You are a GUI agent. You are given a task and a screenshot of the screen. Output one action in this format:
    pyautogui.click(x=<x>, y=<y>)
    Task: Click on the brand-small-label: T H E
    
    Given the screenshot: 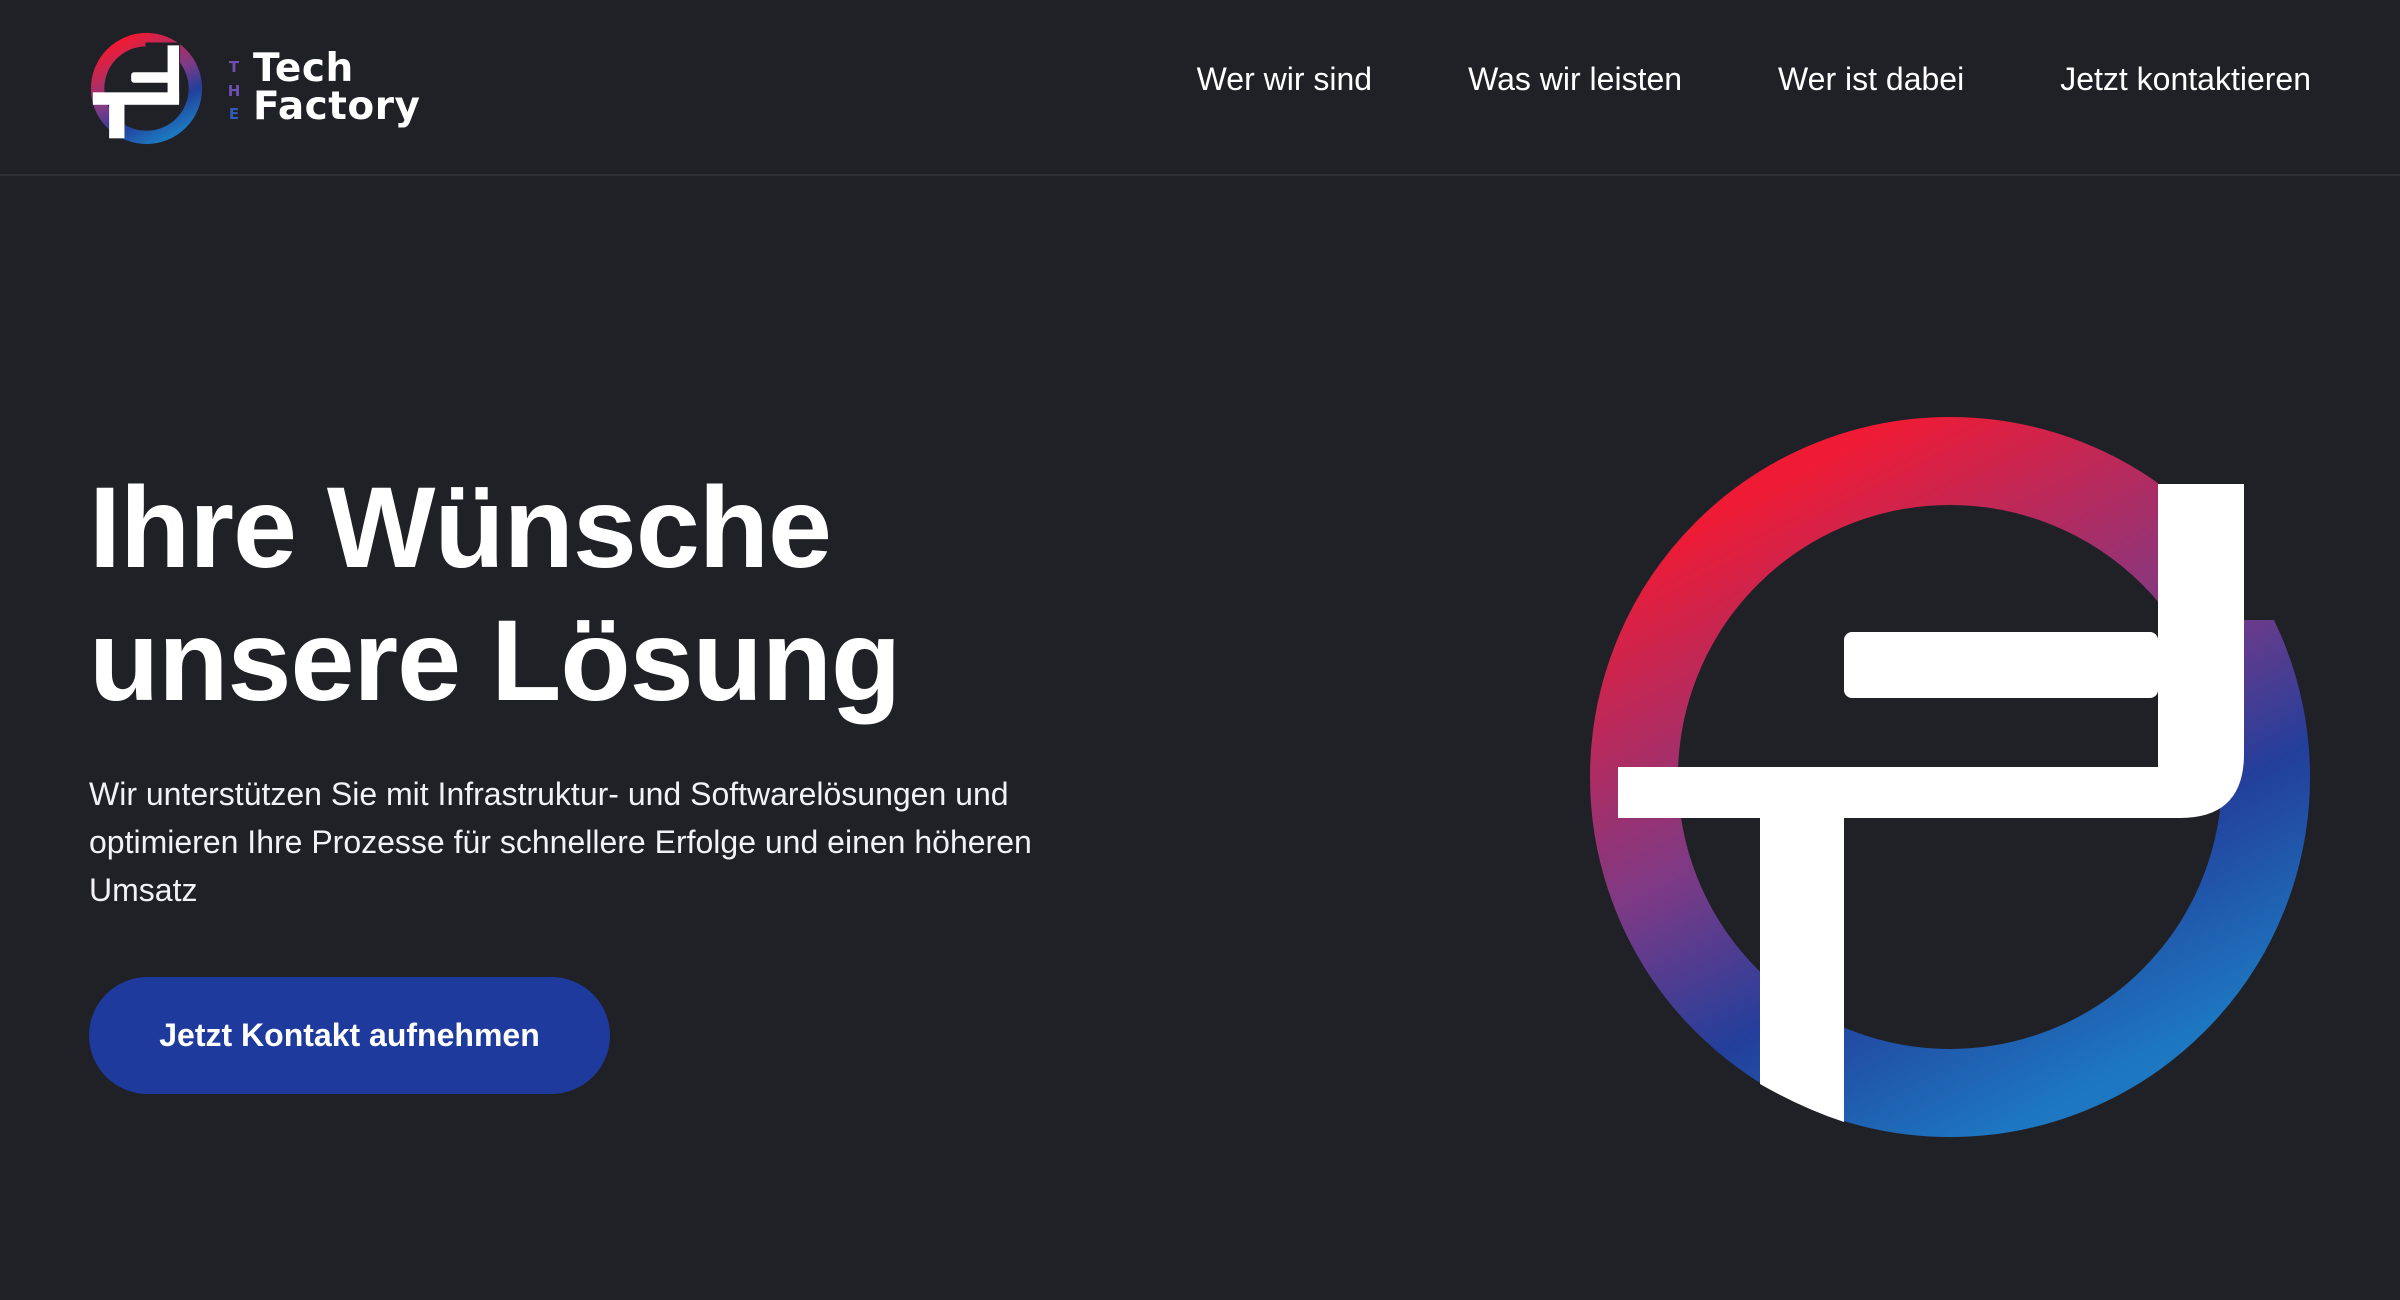 What is the action you would take?
    pyautogui.click(x=234, y=91)
    